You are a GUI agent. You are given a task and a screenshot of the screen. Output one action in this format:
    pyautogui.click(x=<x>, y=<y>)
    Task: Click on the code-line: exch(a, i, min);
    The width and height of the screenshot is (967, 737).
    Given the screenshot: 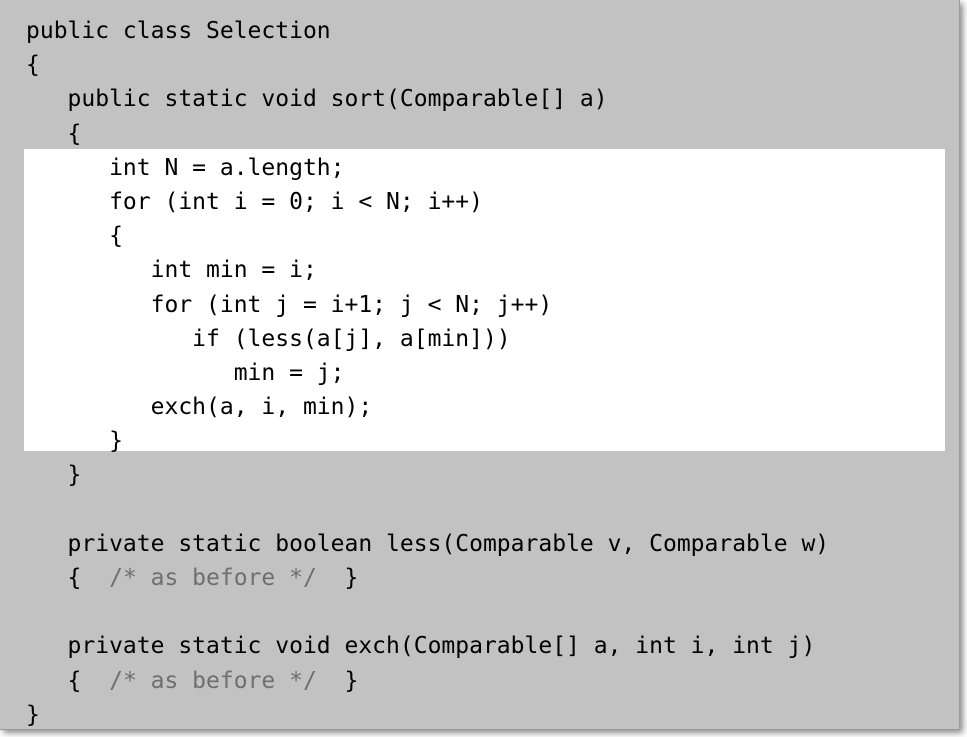 What is the action you would take?
    pyautogui.click(x=199, y=407)
    